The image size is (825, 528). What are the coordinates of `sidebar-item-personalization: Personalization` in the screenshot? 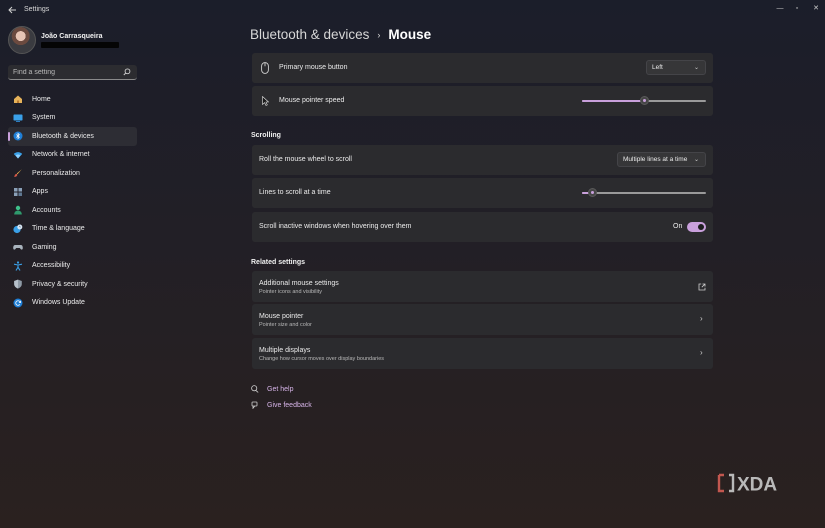 It's located at (72, 173).